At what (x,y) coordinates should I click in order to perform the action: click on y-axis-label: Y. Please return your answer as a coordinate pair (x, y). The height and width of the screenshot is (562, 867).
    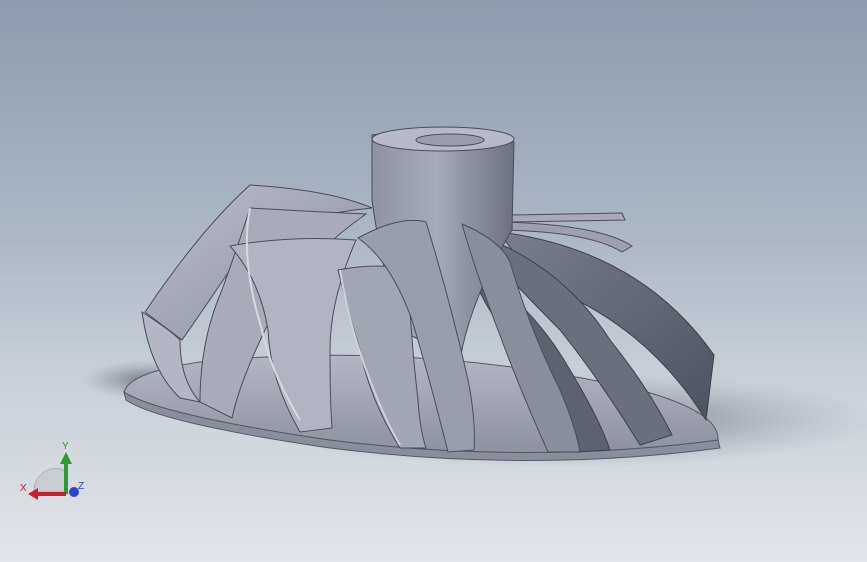
    Looking at the image, I should click on (65, 446).